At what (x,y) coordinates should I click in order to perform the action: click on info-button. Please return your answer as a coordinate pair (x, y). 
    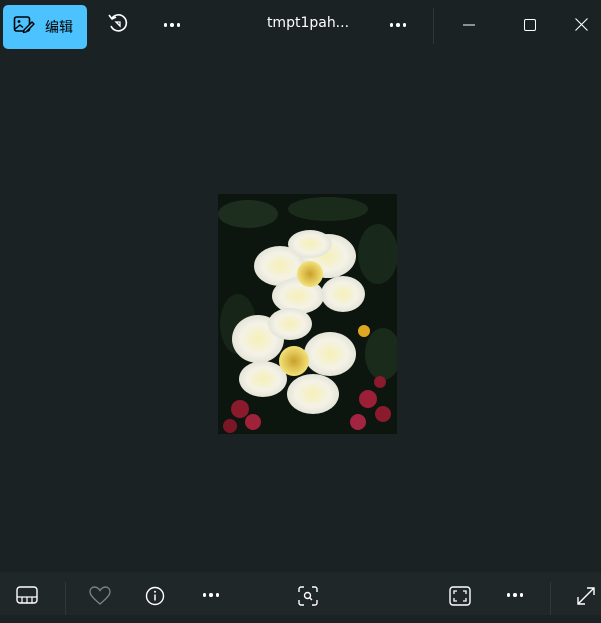
    Looking at the image, I should click on (155, 601).